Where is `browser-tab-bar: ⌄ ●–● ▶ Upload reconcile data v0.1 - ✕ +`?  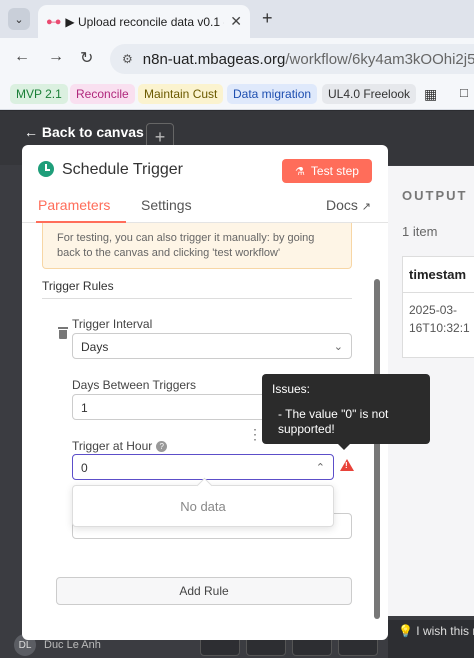 browser-tab-bar: ⌄ ●–● ▶ Upload reconcile data v0.1 - ✕ + is located at coordinates (237, 19).